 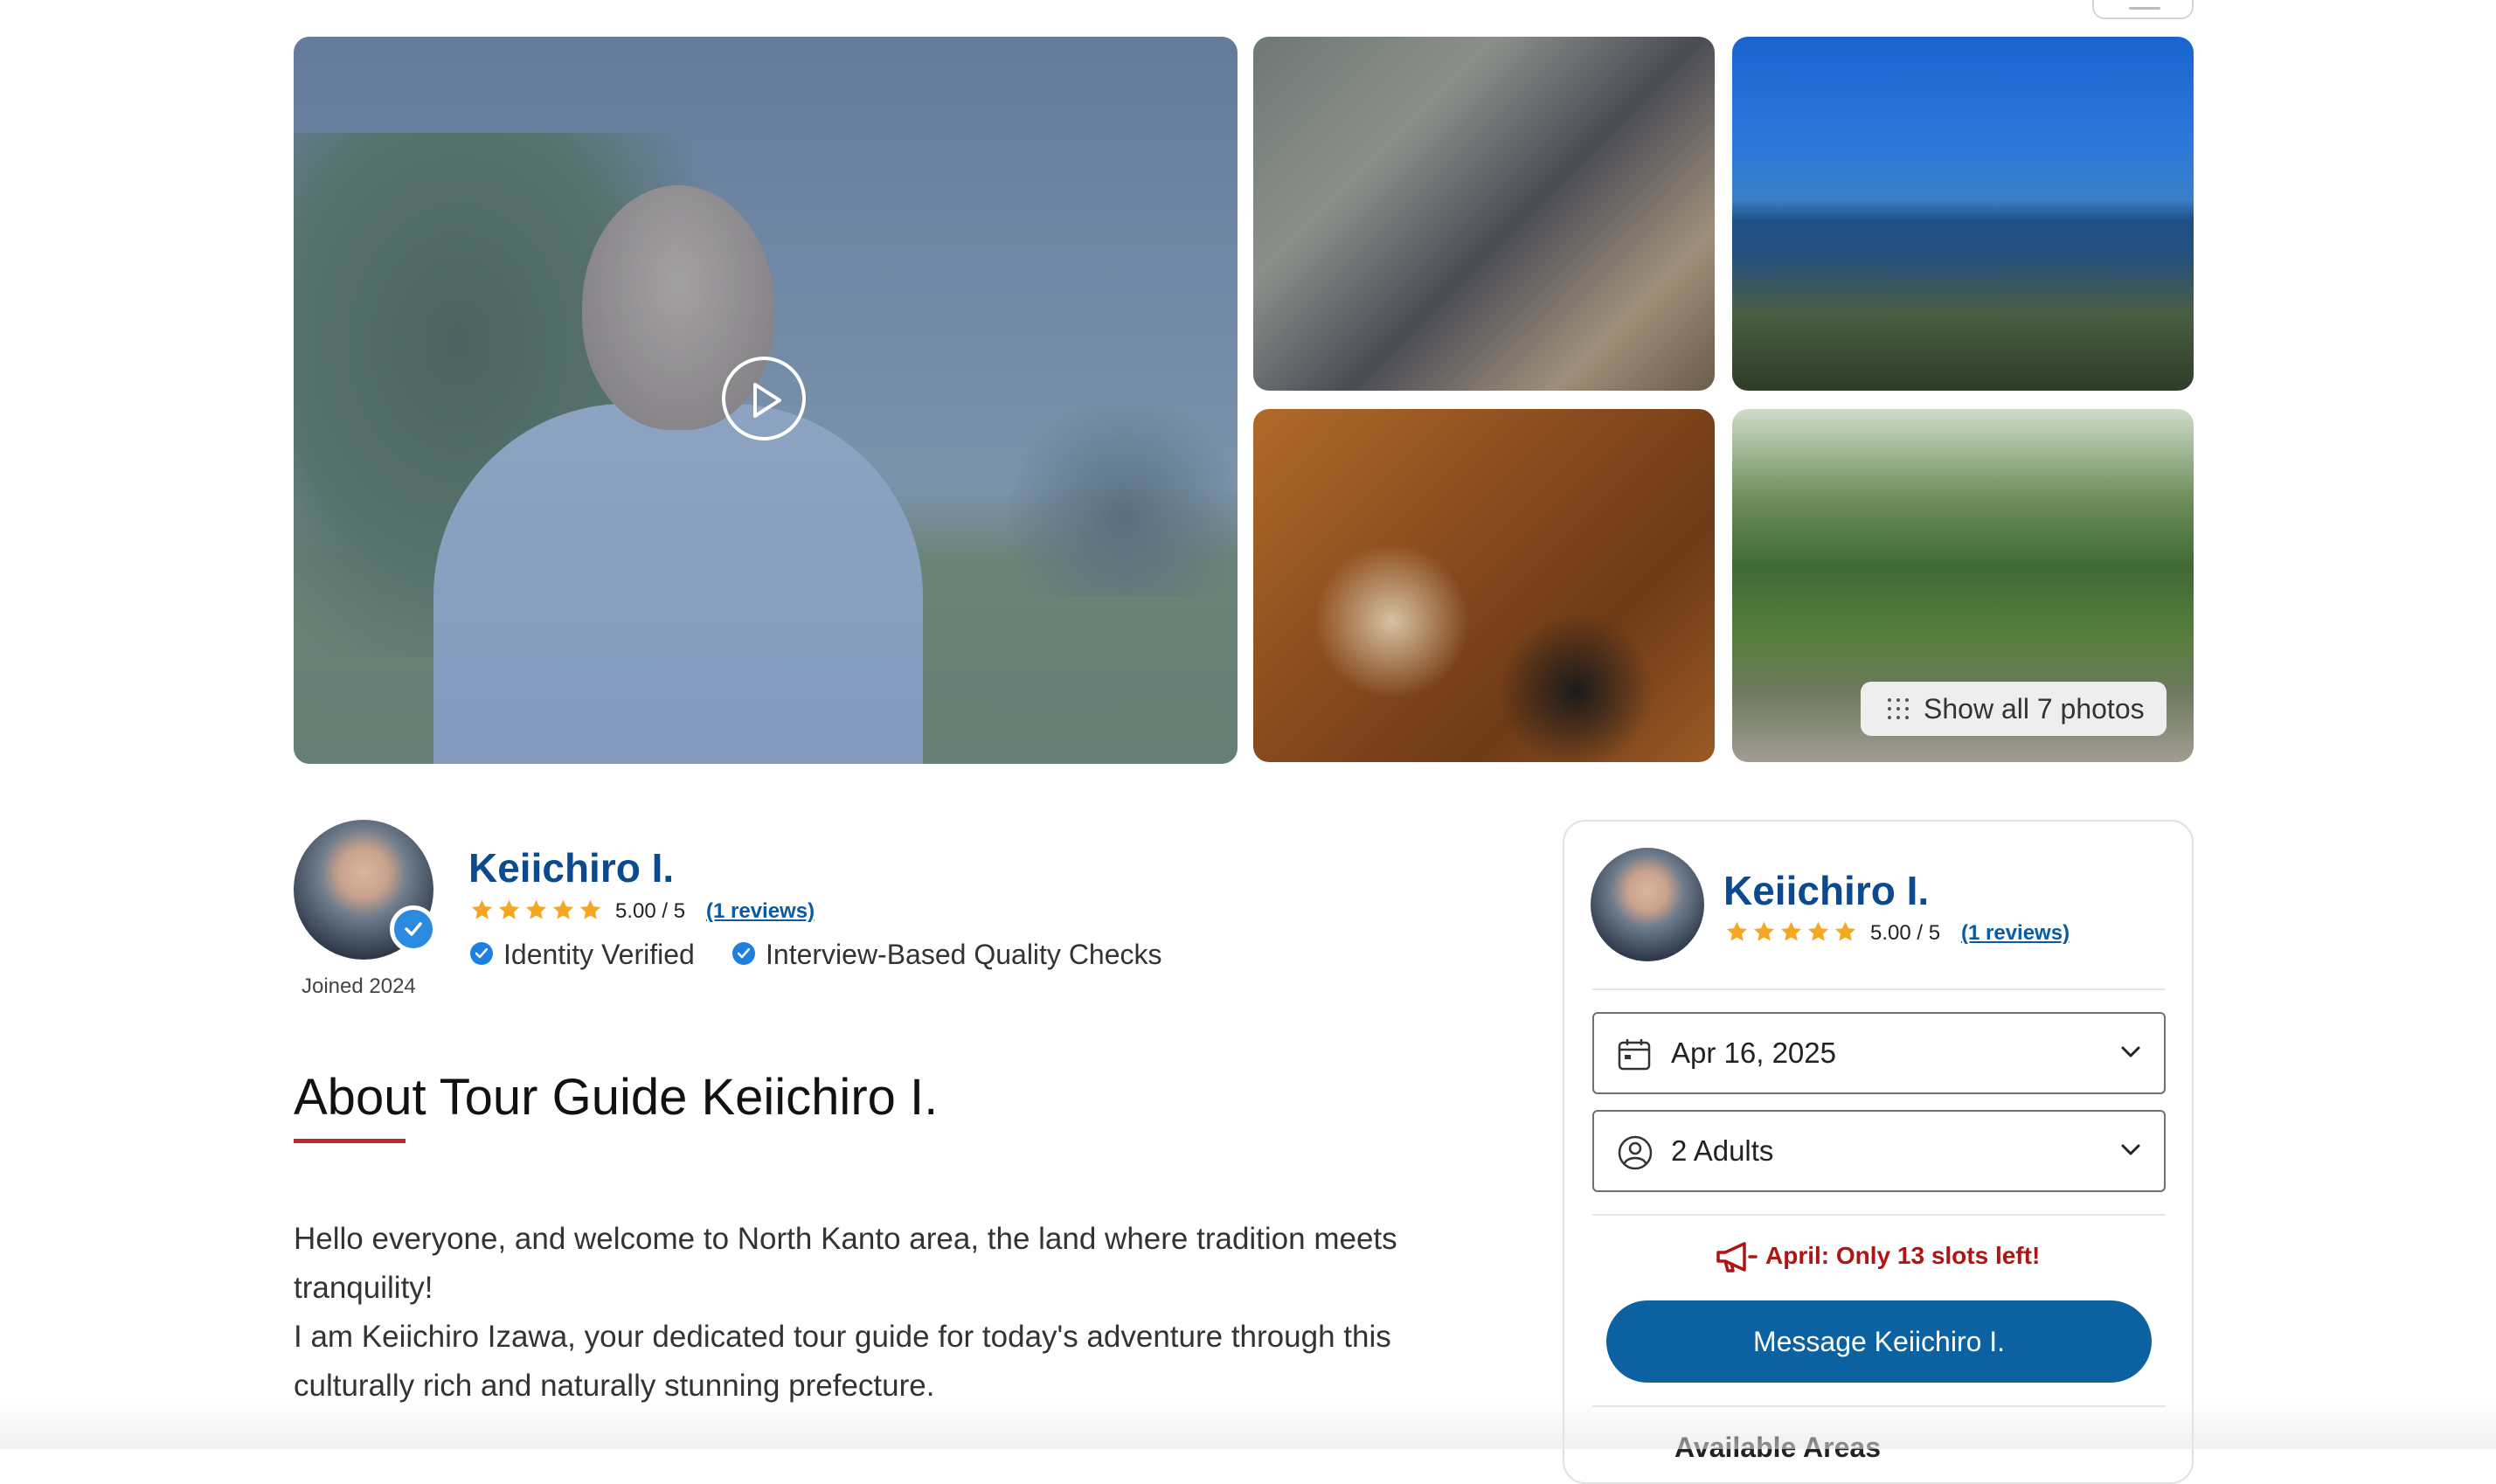 I want to click on top-menu-button, so click(x=2143, y=9).